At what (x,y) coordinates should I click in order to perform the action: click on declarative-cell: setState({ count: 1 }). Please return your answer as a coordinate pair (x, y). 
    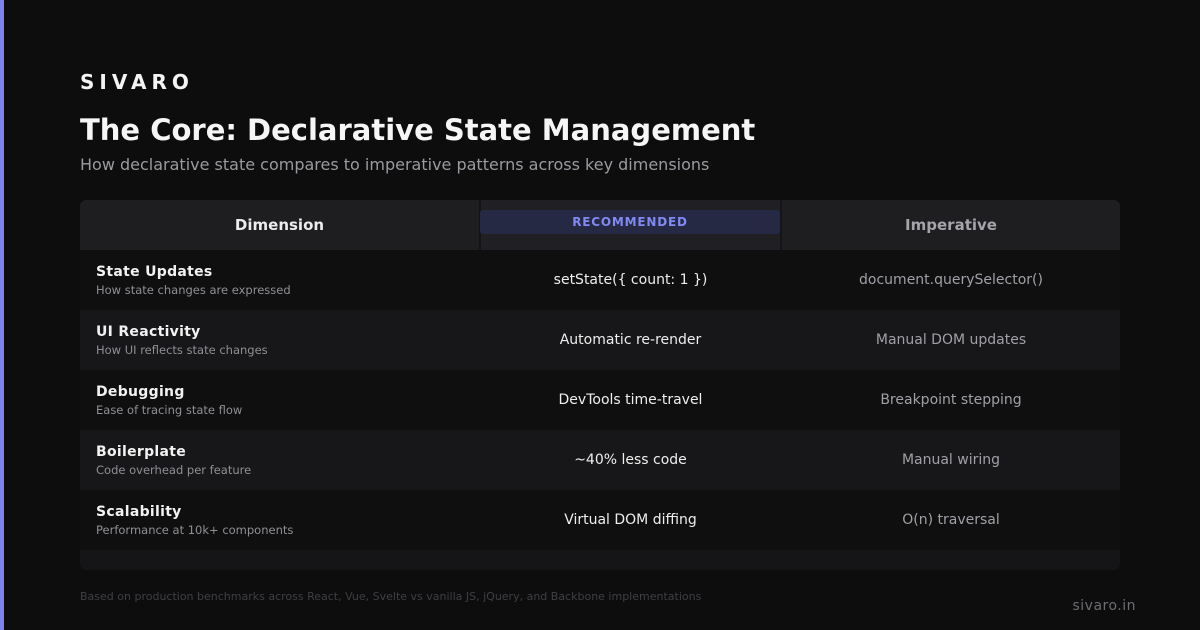
    Looking at the image, I should click on (630, 280).